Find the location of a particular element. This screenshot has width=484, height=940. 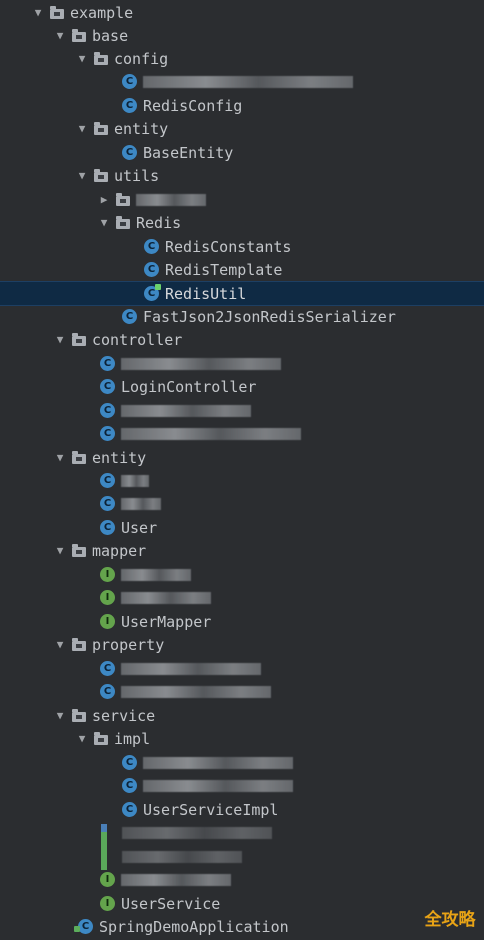

tree-node-entity-root: ▼ entity is located at coordinates (242, 457).